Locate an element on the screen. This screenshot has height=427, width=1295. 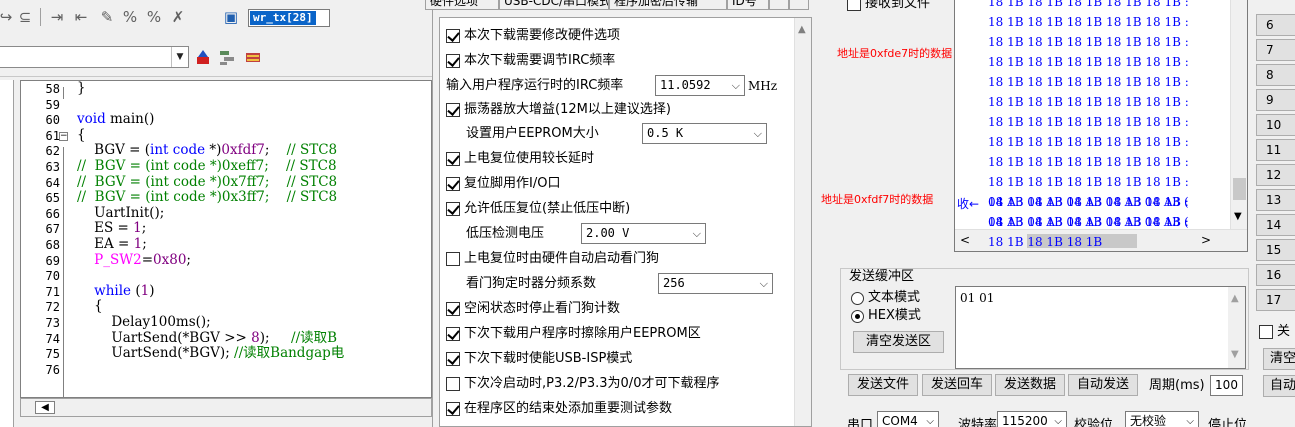
find-icon: ▣ is located at coordinates (231, 17).